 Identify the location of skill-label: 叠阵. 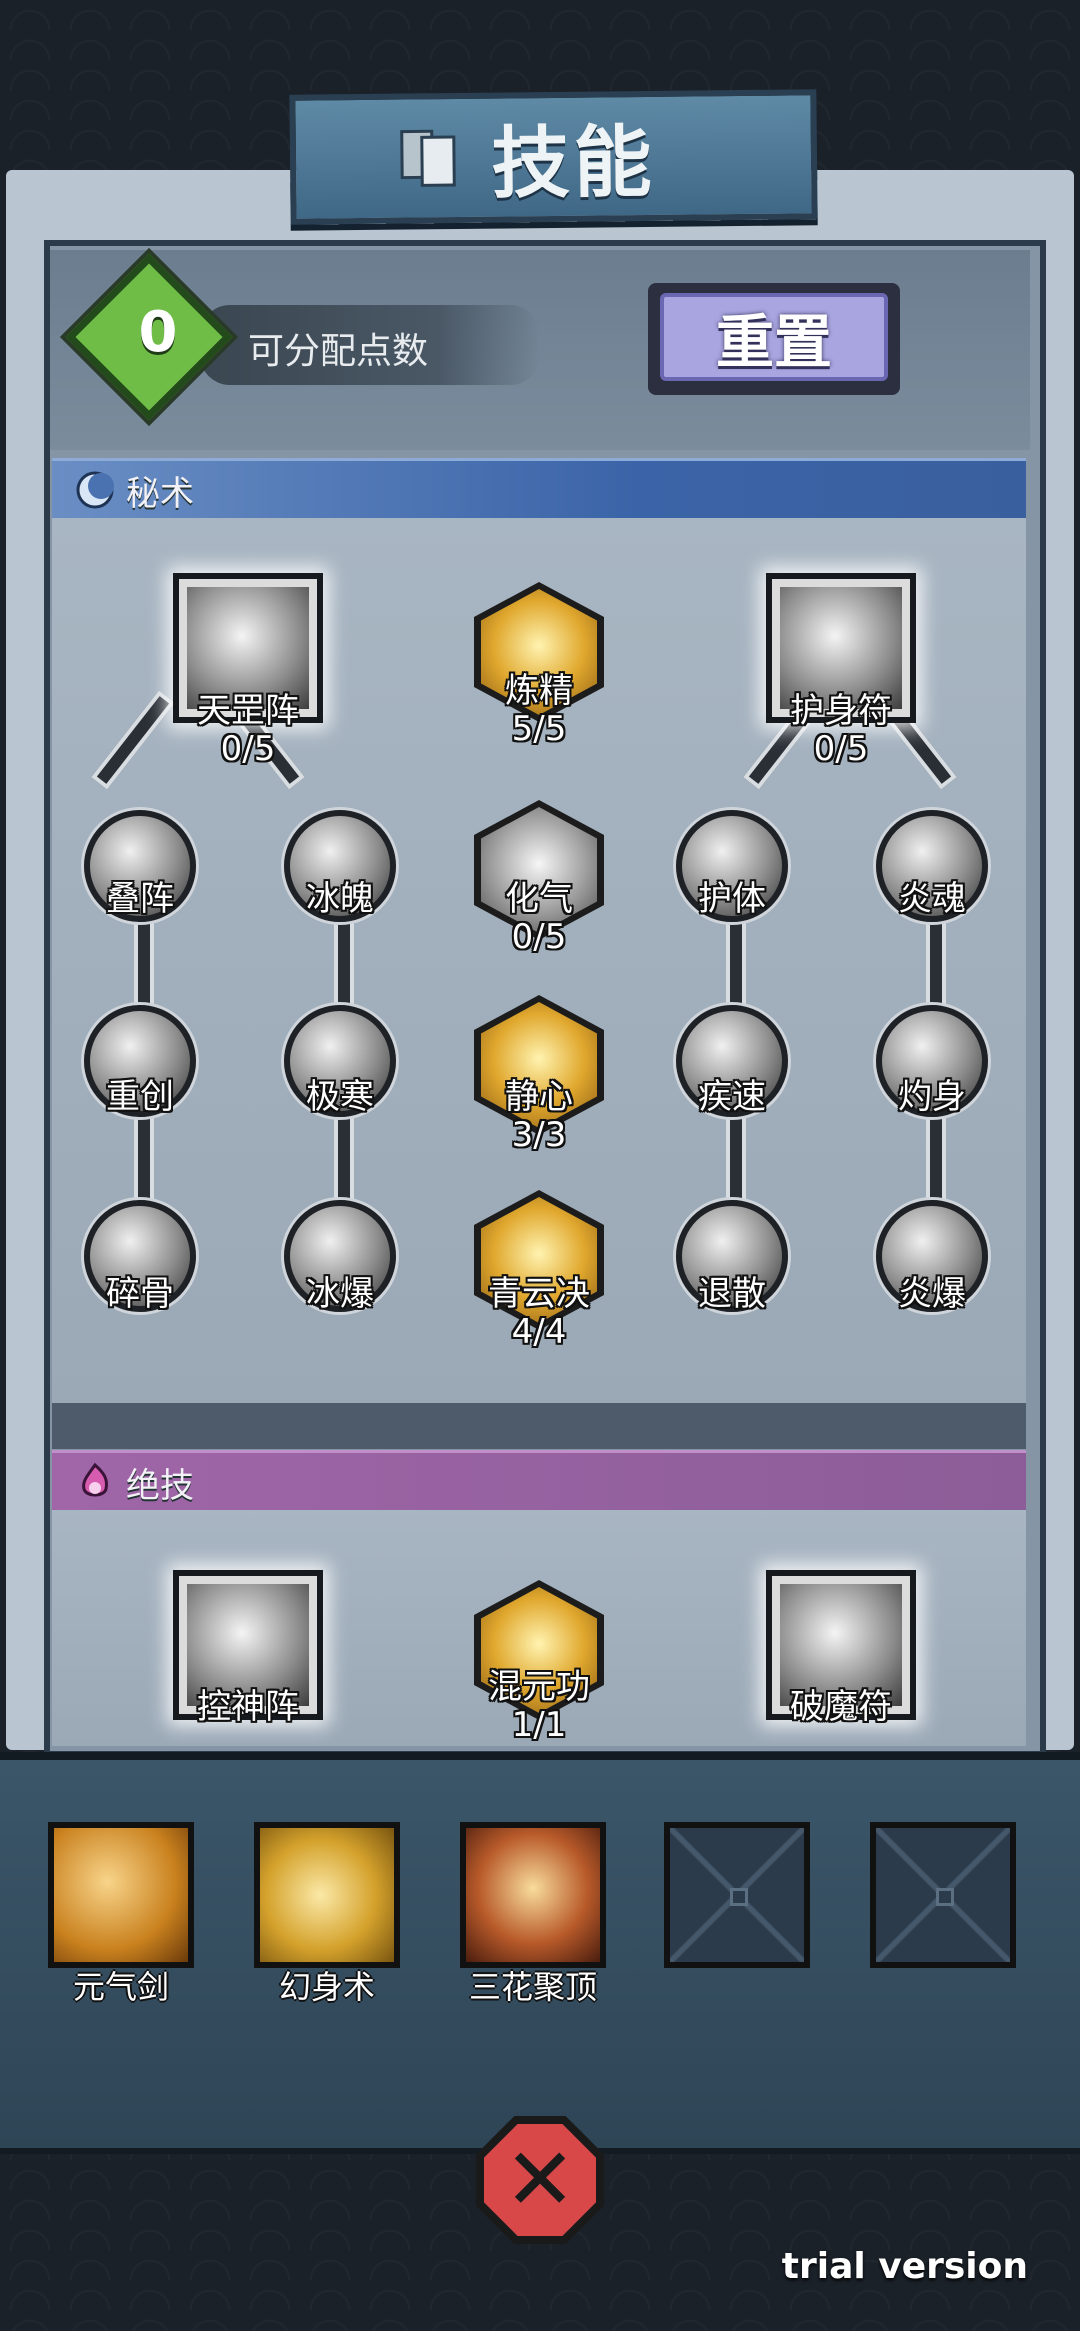
(140, 899).